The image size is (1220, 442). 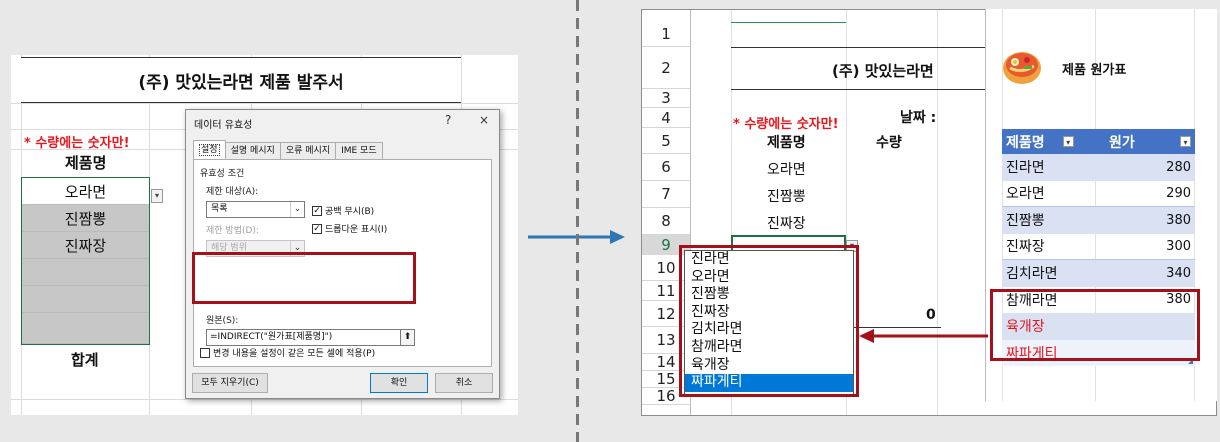 I want to click on method-label: 제한 방법(D):, so click(x=232, y=231).